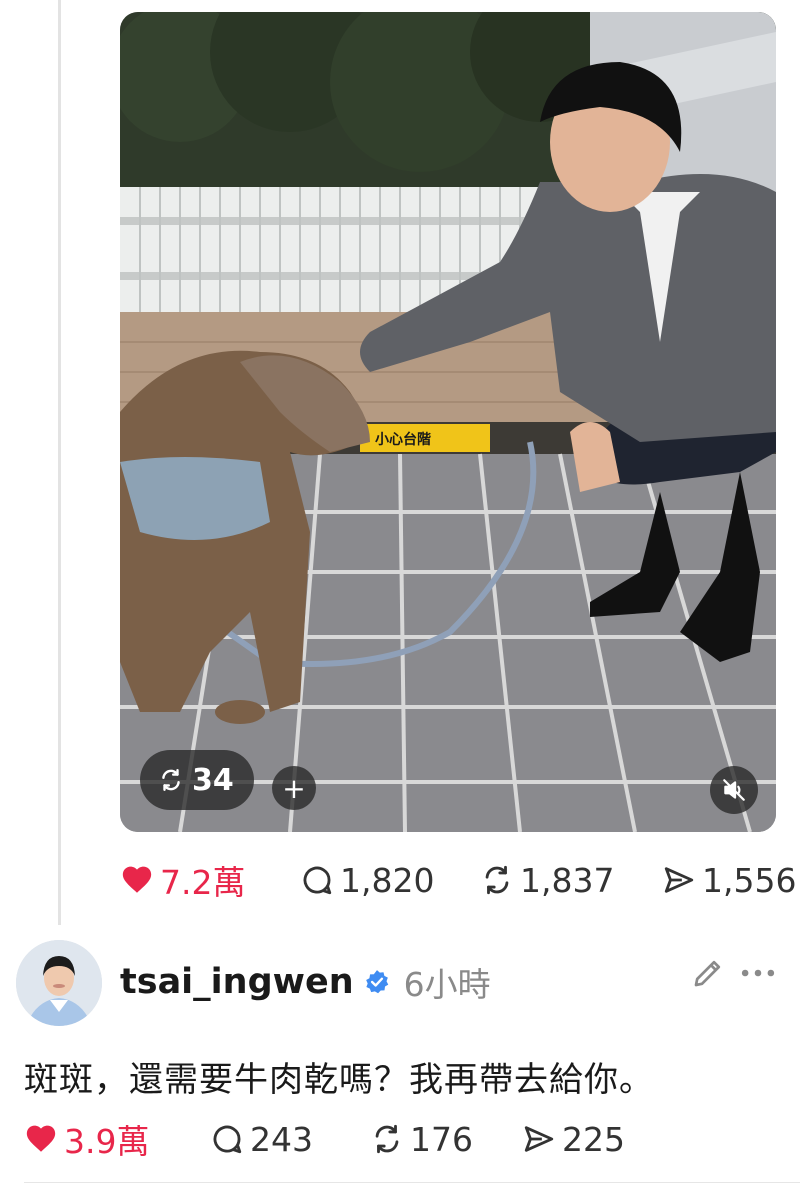  I want to click on share-button: 1,556, so click(729, 880).